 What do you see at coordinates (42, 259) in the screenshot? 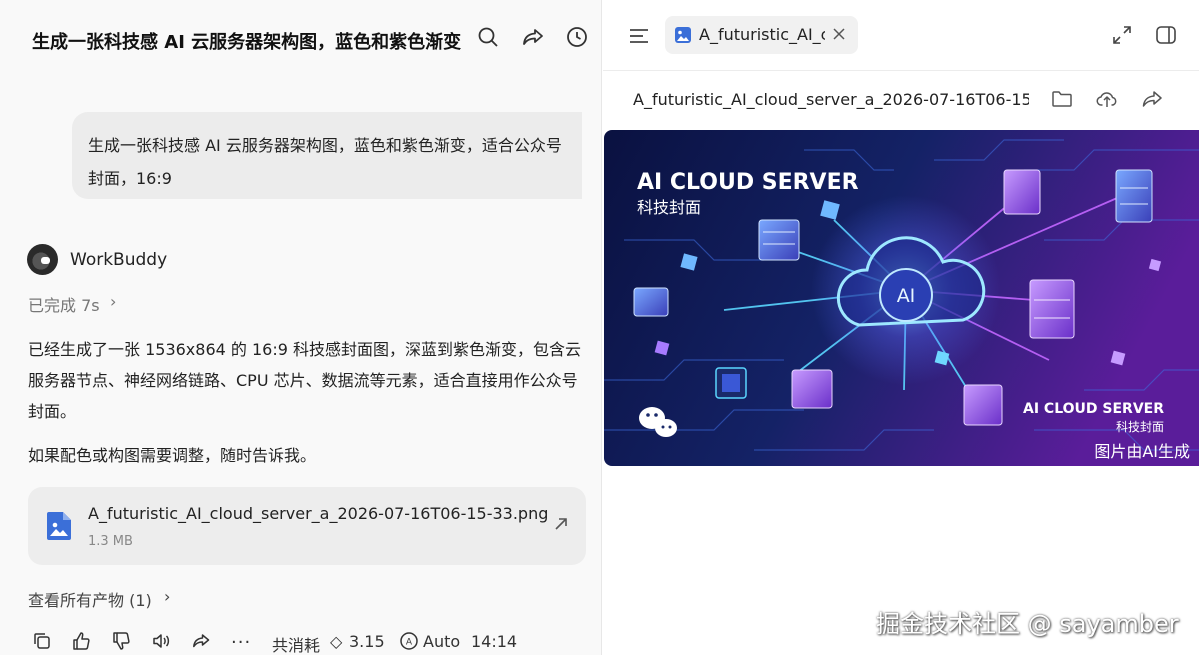
I see `bot-avatar` at bounding box center [42, 259].